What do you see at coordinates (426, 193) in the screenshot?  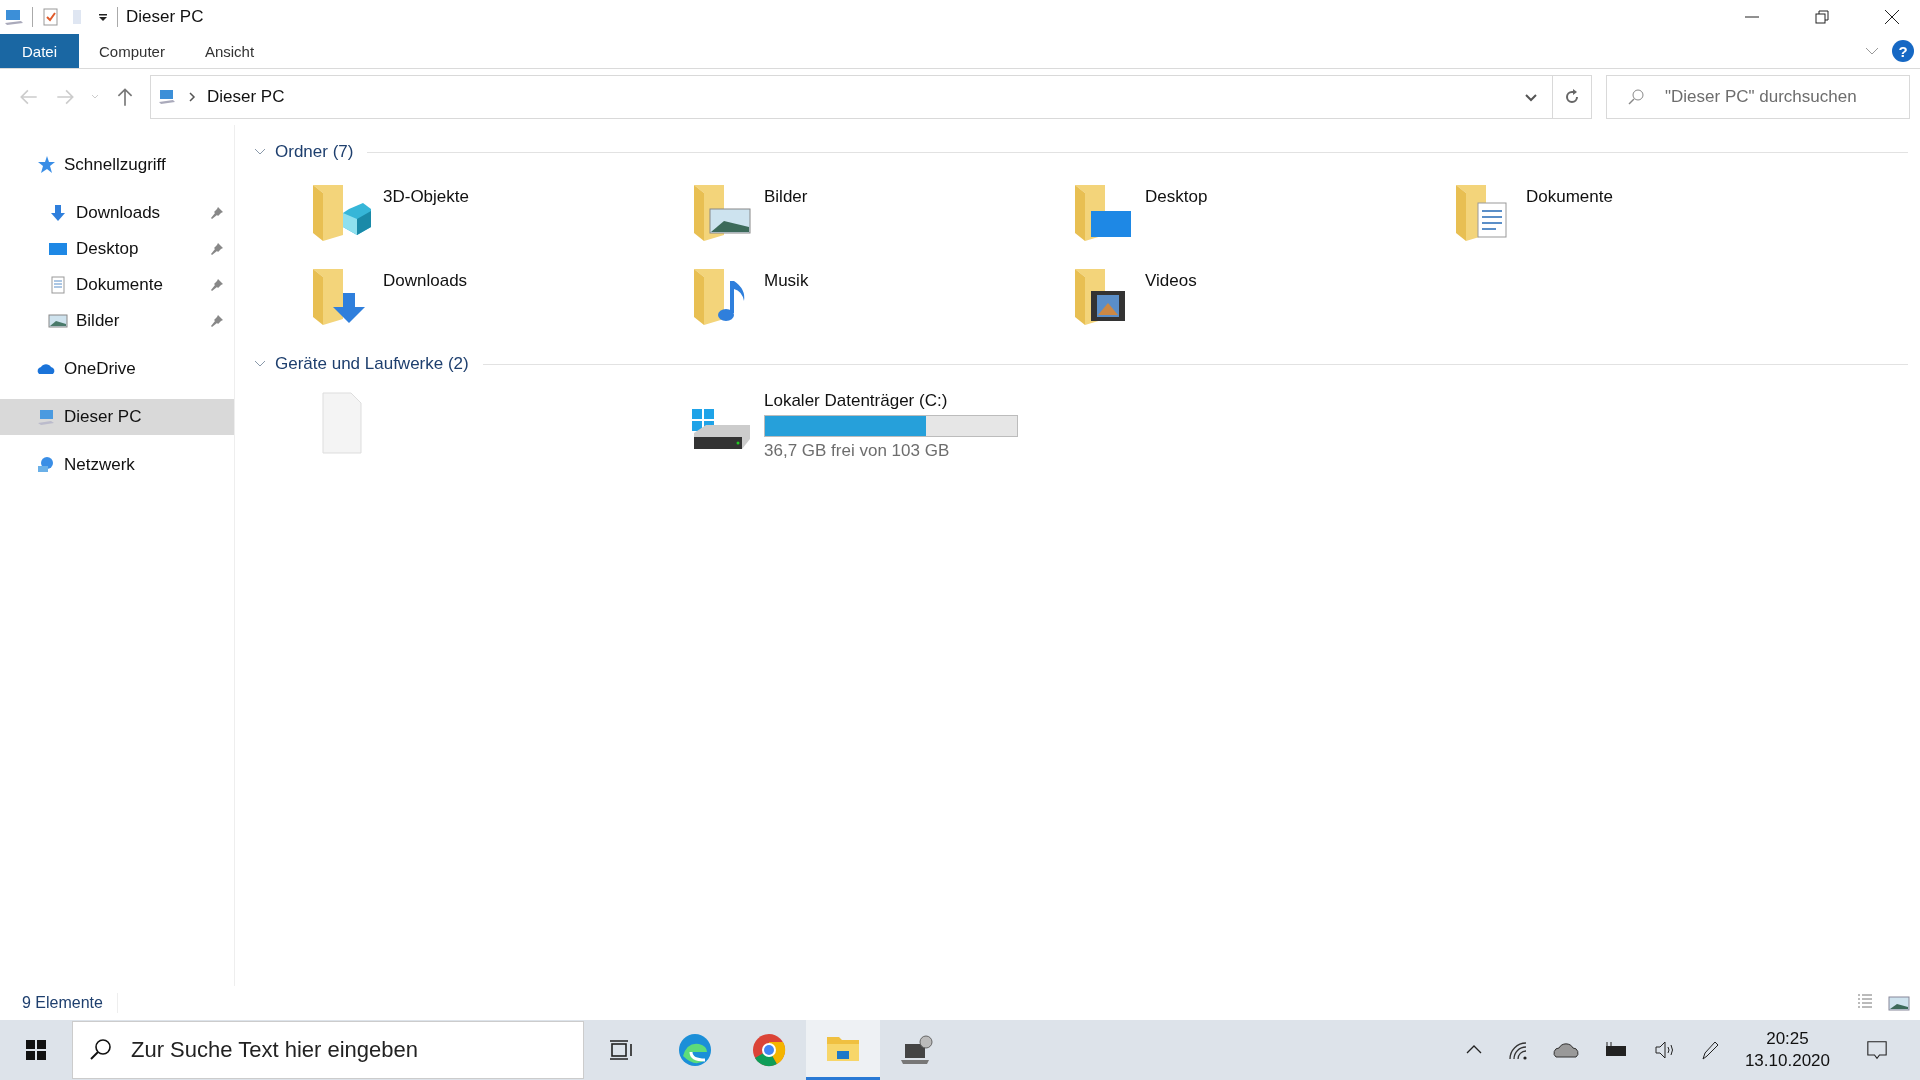 I see `folder-label: 3D-Objekte` at bounding box center [426, 193].